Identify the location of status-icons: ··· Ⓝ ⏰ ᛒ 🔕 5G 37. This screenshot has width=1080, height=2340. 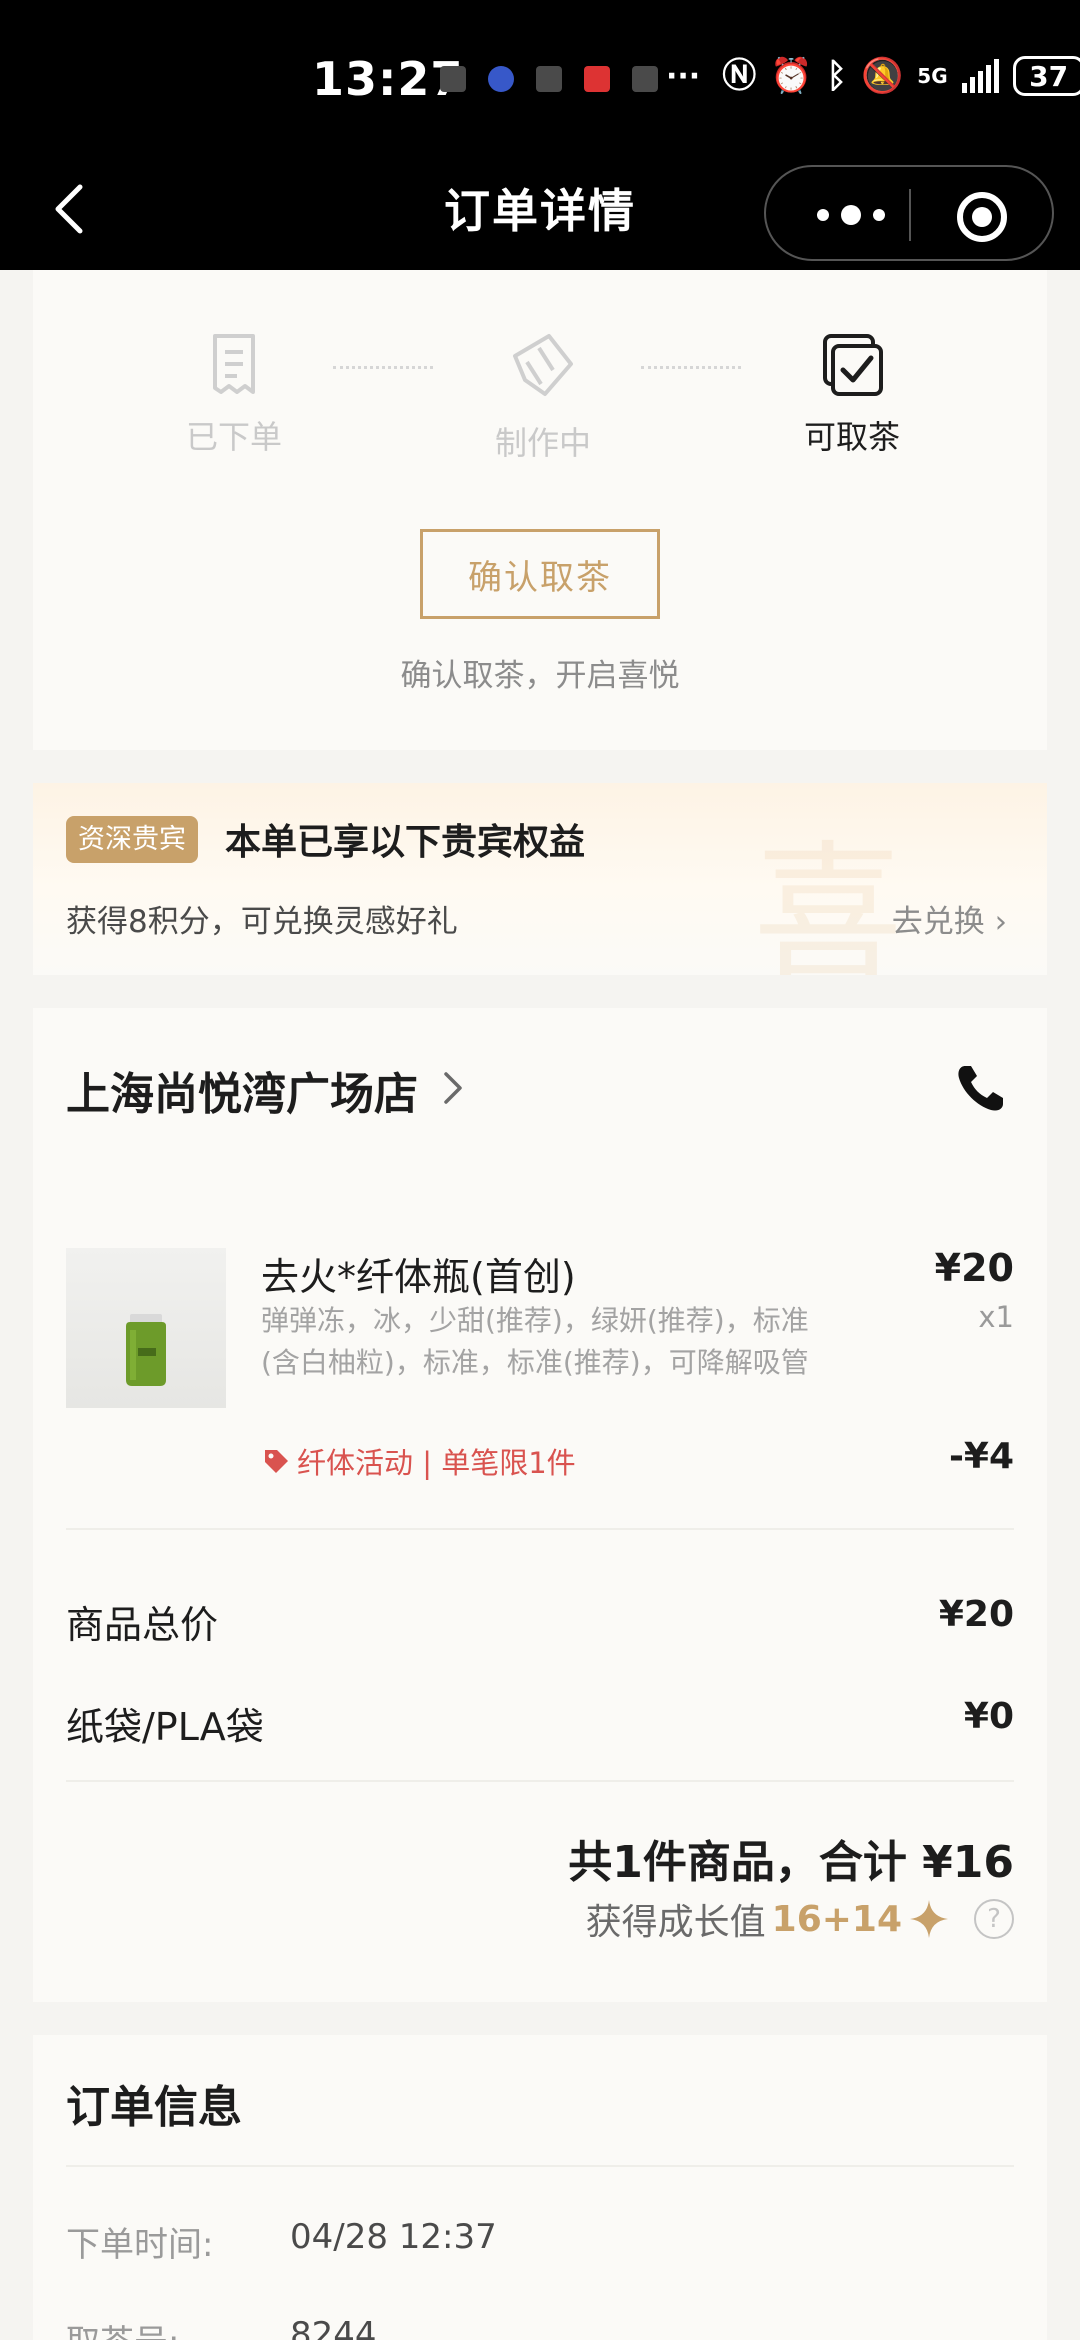
(873, 76).